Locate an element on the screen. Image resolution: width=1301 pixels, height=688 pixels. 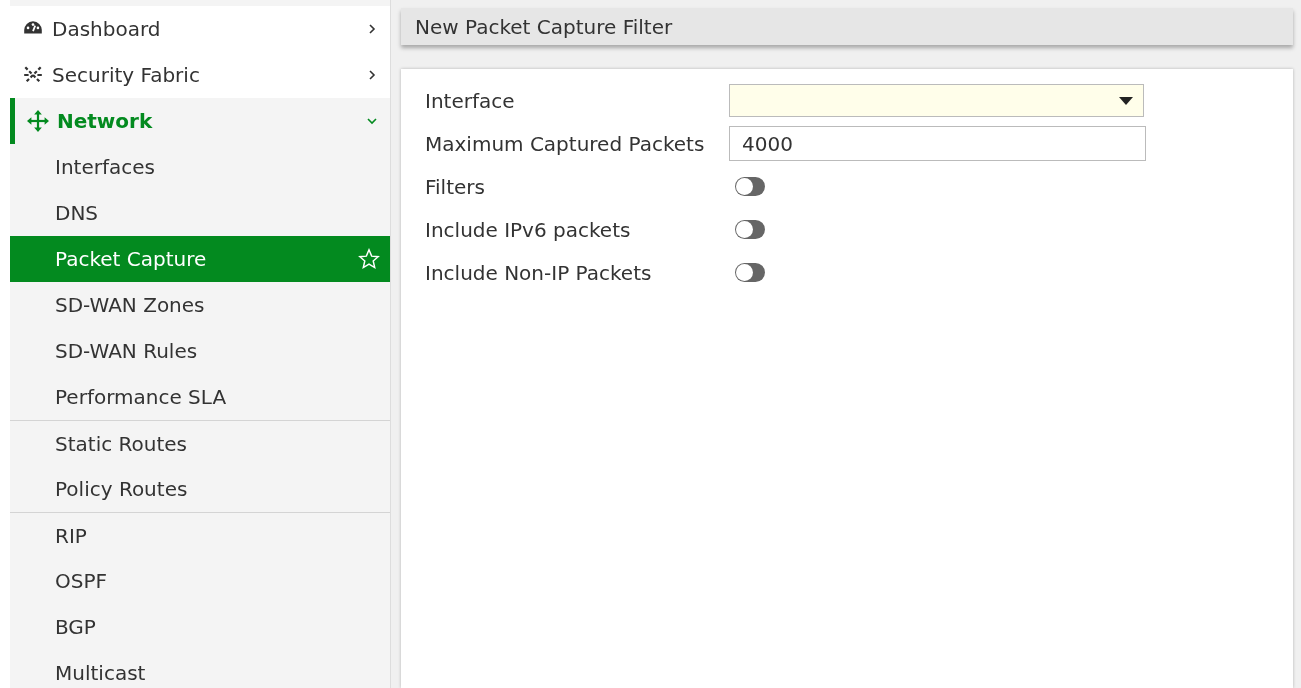
submenu-item: Policy Routes is located at coordinates (200, 489).